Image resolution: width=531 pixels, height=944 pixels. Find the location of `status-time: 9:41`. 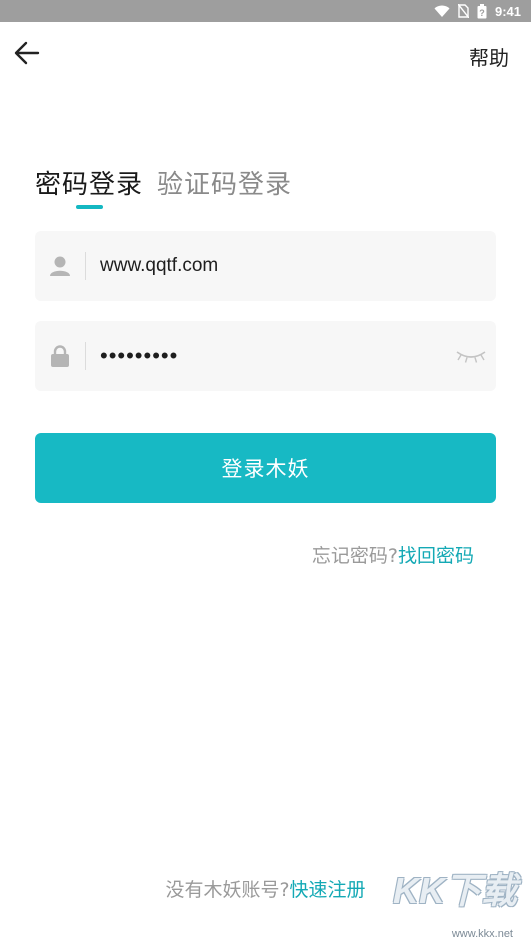

status-time: 9:41 is located at coordinates (507, 11).